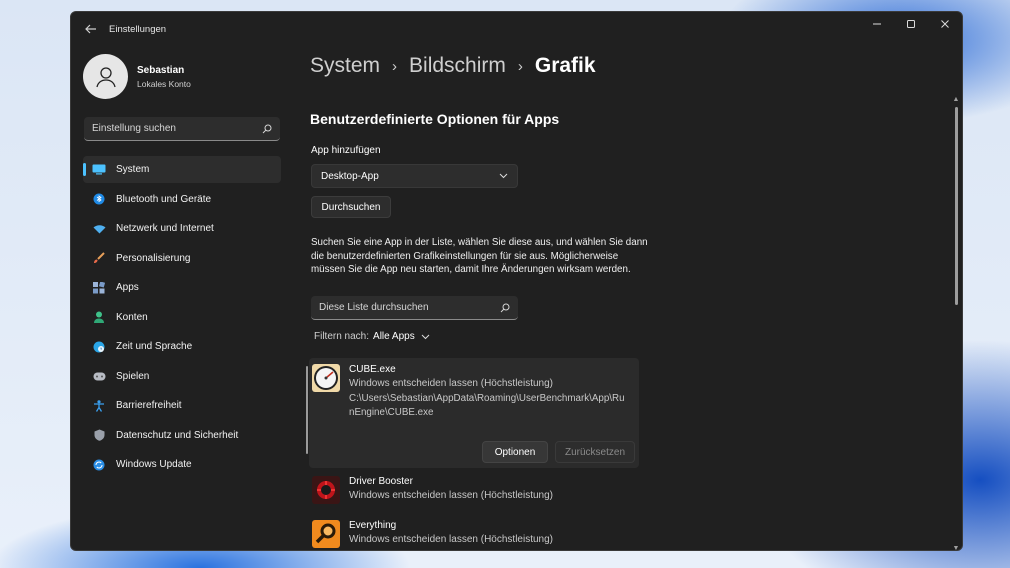 The width and height of the screenshot is (1010, 568). Describe the element at coordinates (99, 465) in the screenshot. I see `update-icon` at that location.